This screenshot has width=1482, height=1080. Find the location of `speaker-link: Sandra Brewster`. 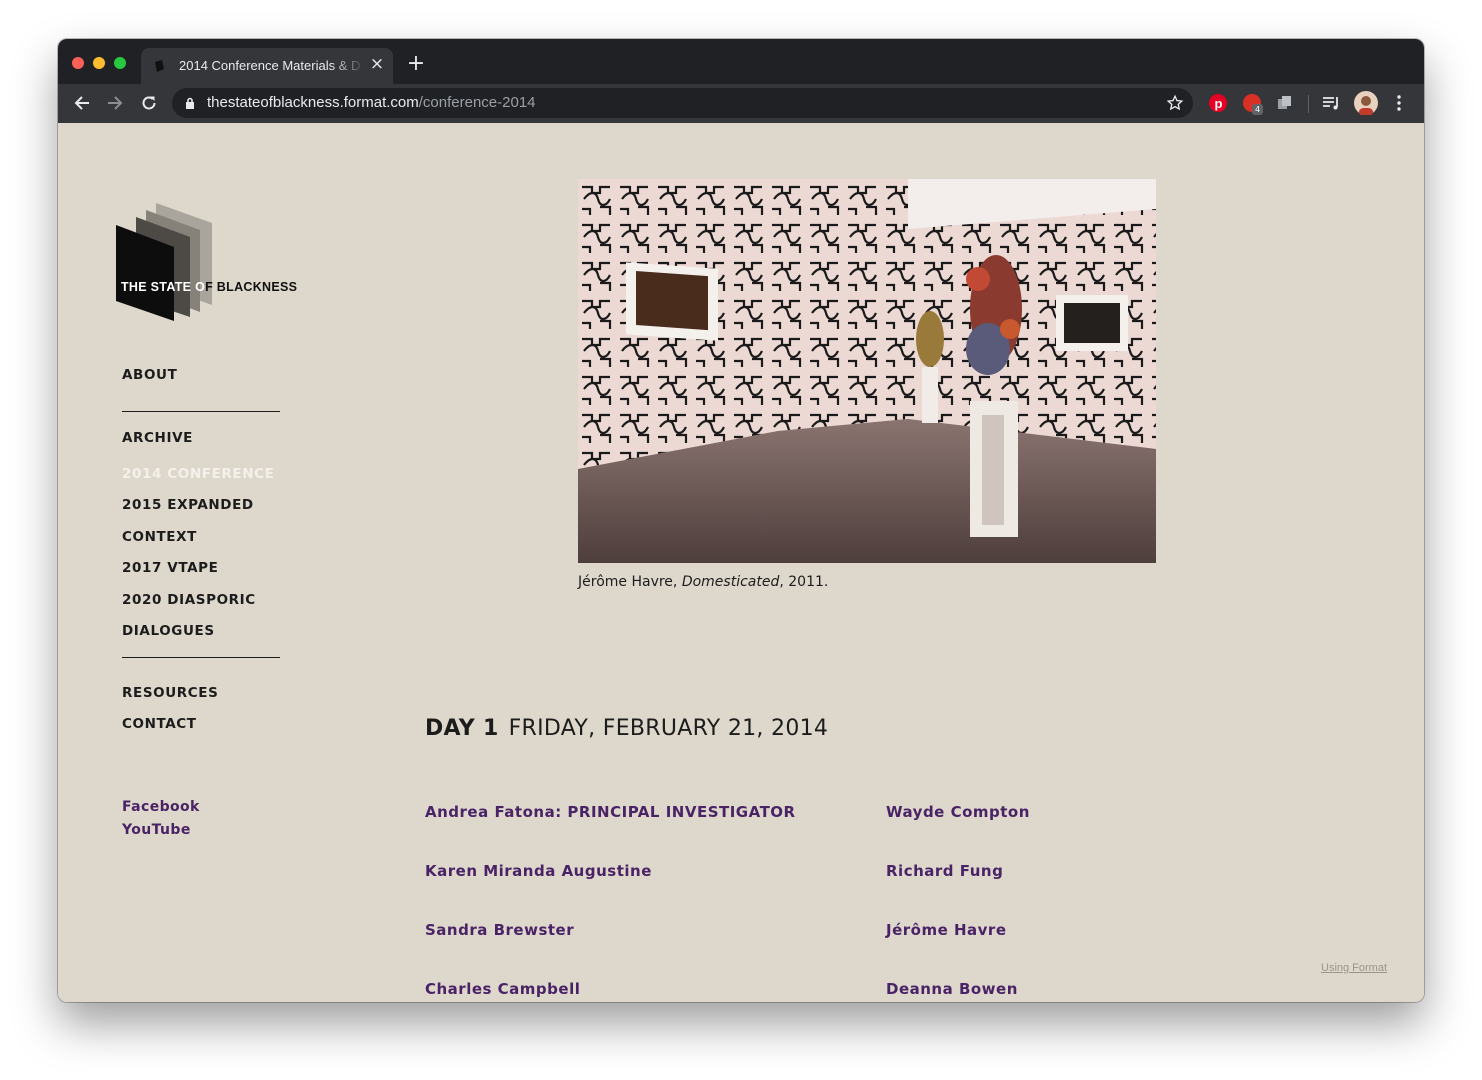

speaker-link: Sandra Brewster is located at coordinates (499, 930).